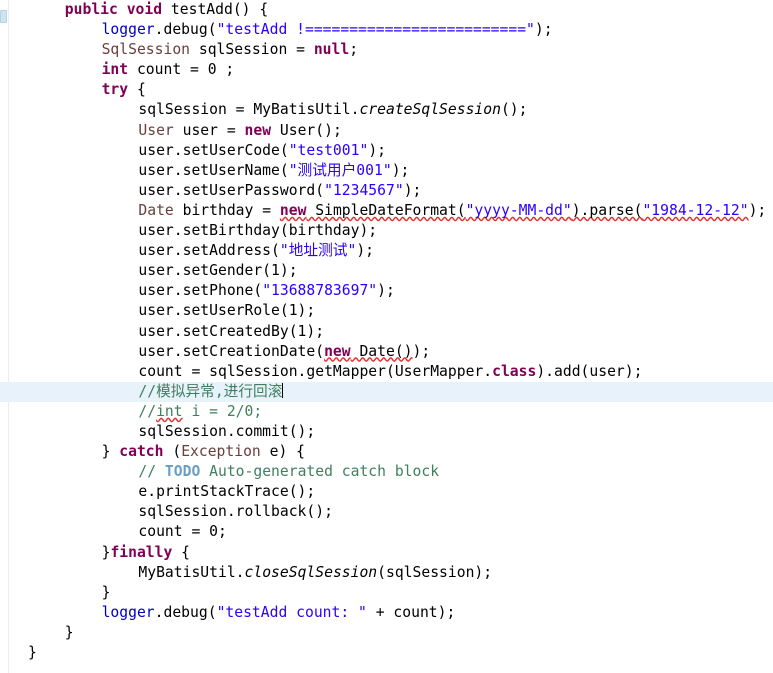 The width and height of the screenshot is (773, 673). What do you see at coordinates (209, 130) in the screenshot?
I see `code-token: user =` at bounding box center [209, 130].